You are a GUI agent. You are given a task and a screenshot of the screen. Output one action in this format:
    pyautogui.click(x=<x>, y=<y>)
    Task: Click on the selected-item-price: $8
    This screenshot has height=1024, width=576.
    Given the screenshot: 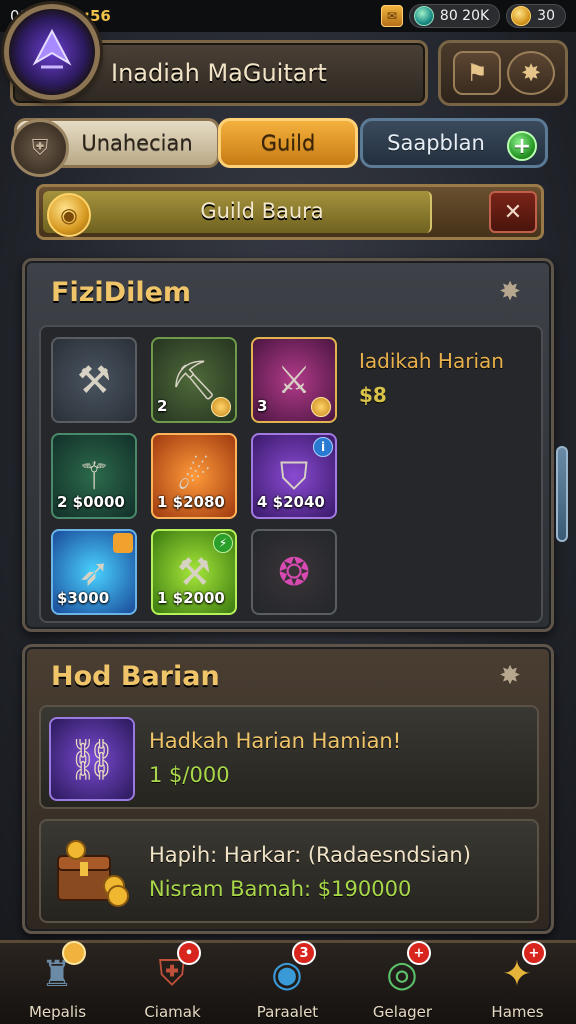 What is the action you would take?
    pyautogui.click(x=373, y=395)
    